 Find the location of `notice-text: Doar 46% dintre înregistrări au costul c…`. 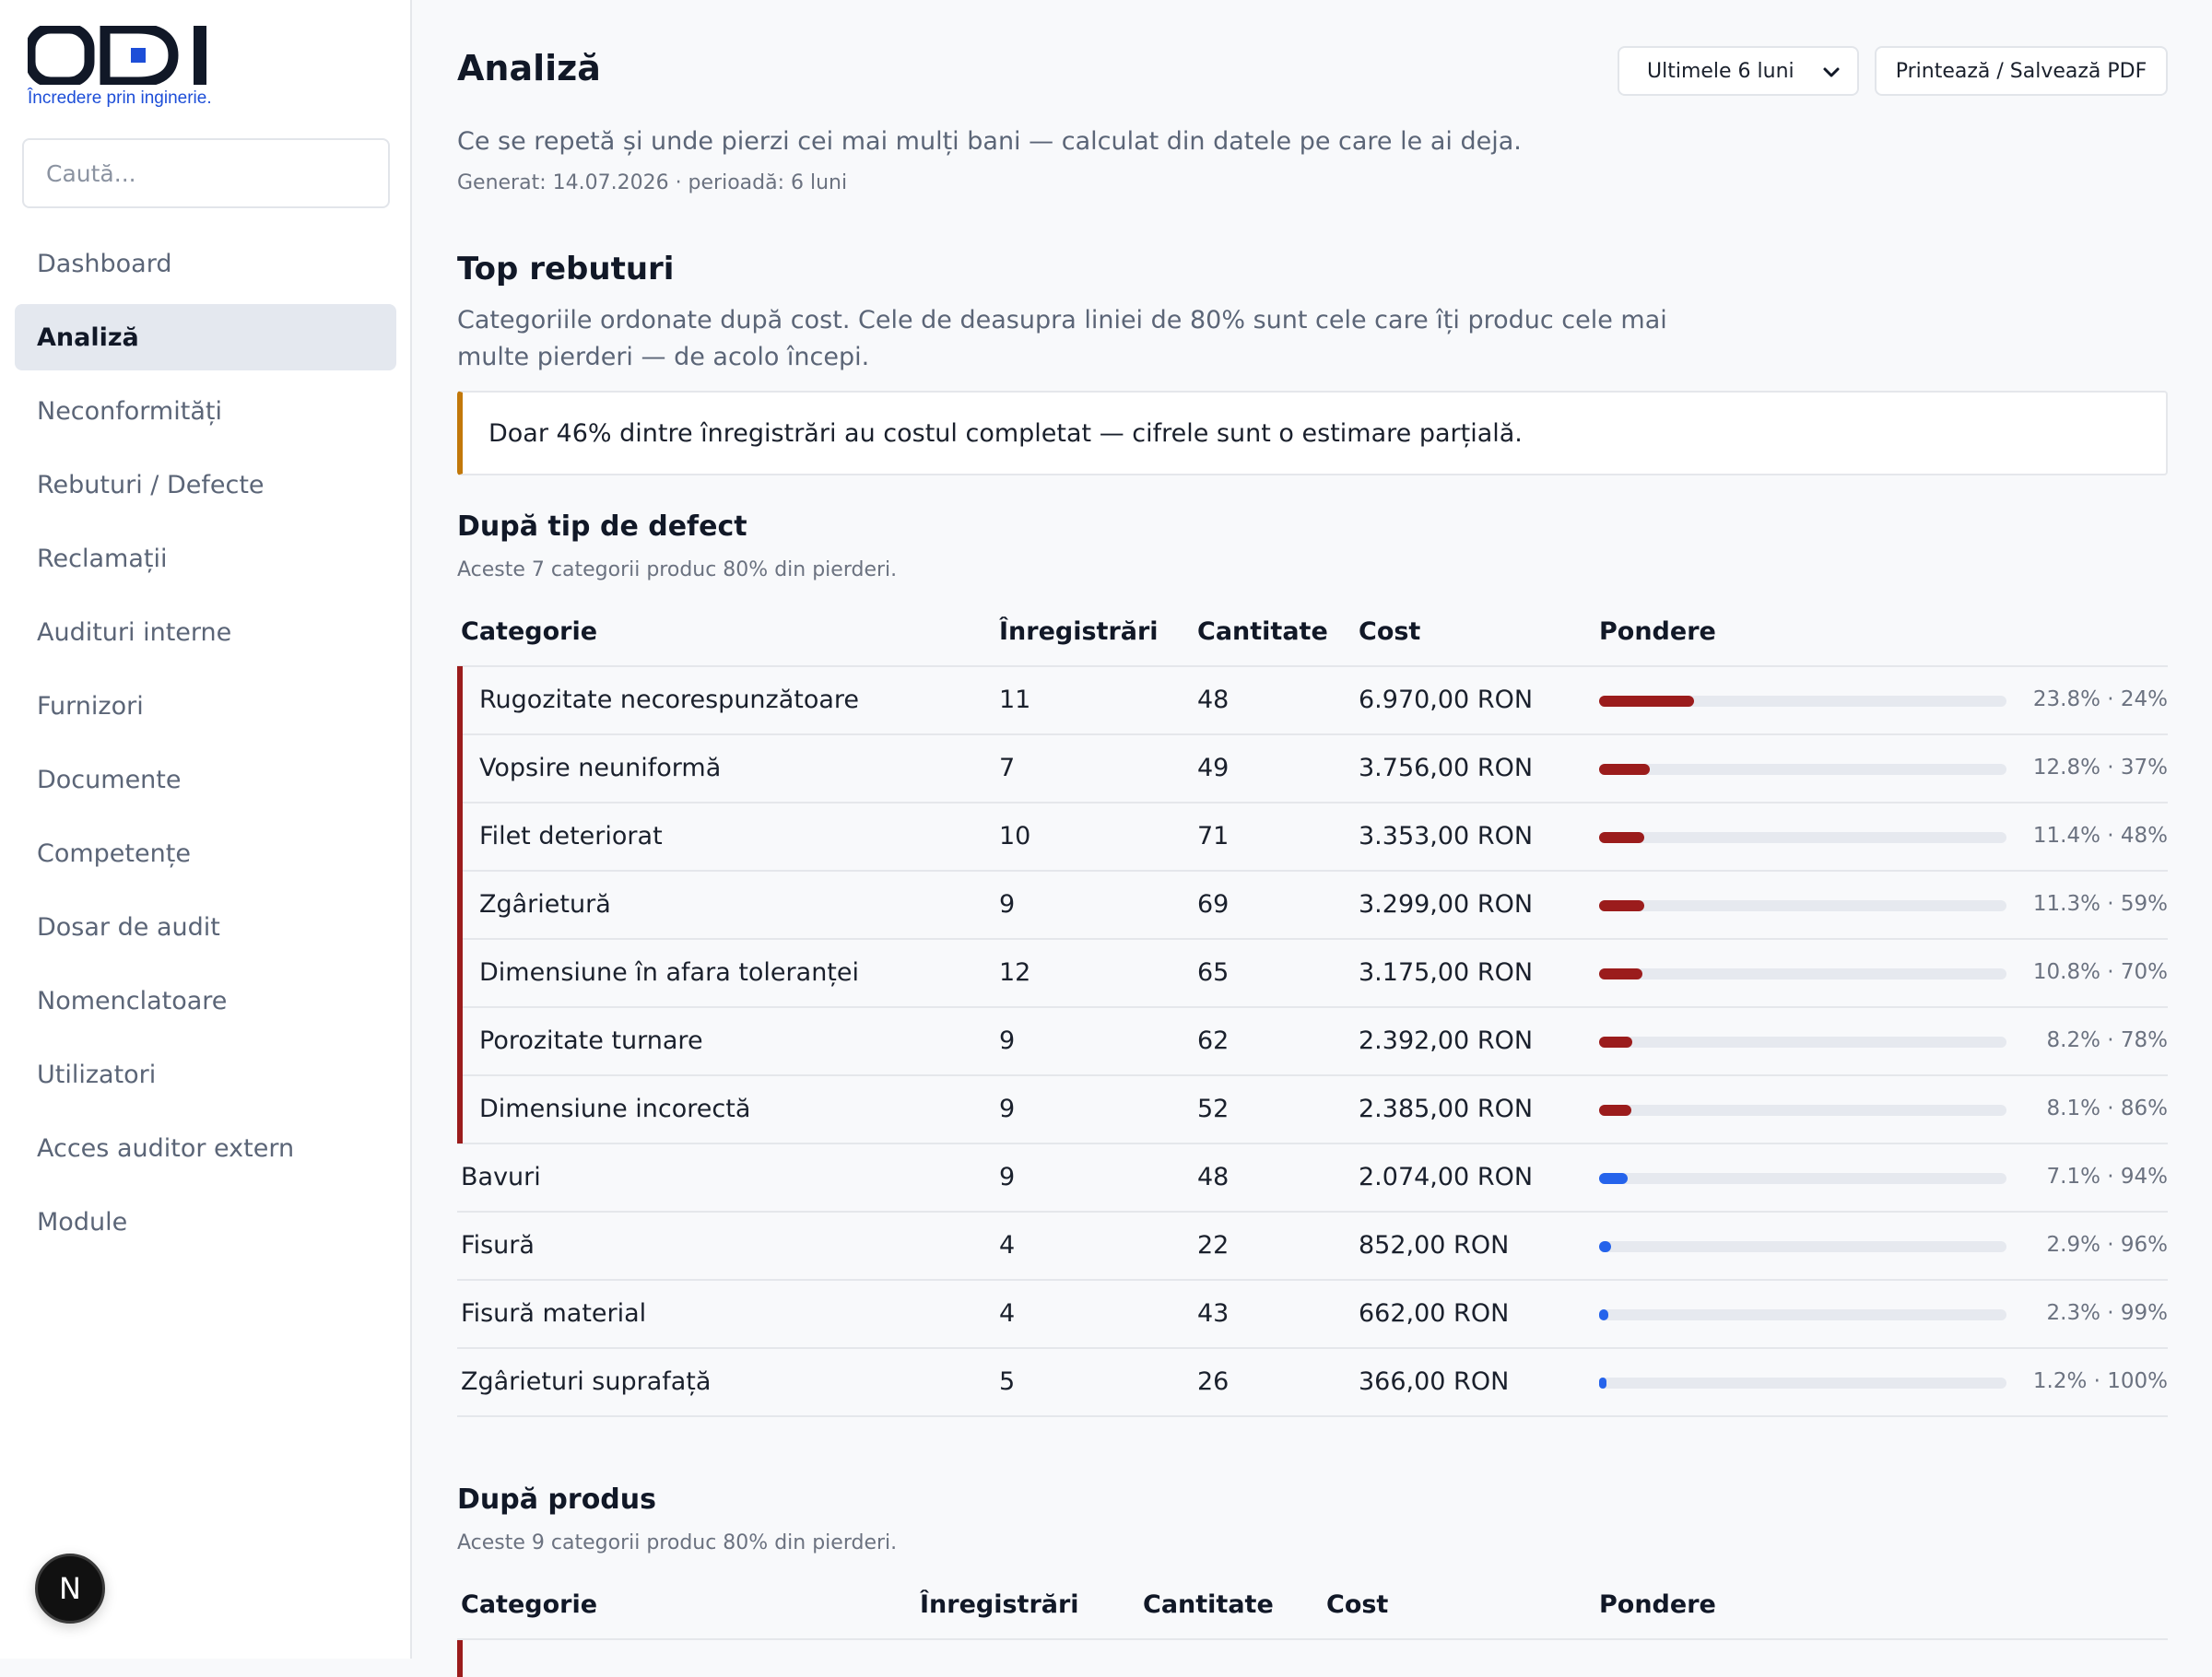

notice-text: Doar 46% dintre înregistrări au costul c… is located at coordinates (1005, 433).